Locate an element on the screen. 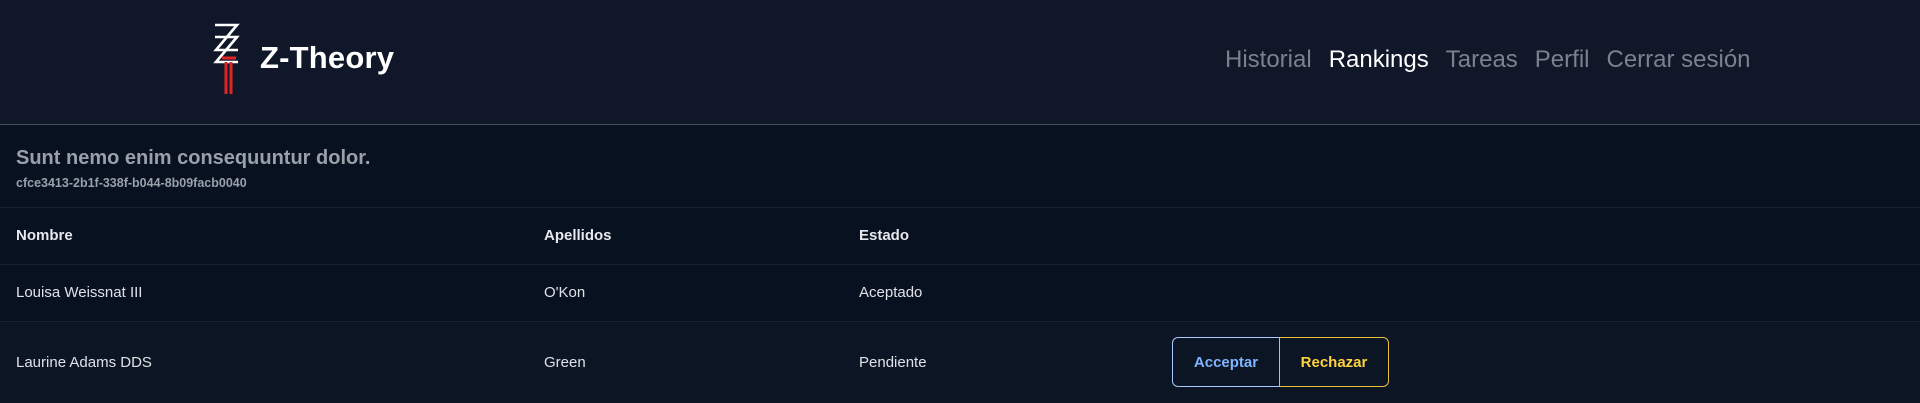 The height and width of the screenshot is (403, 1920). header-actions is located at coordinates (1538, 236).